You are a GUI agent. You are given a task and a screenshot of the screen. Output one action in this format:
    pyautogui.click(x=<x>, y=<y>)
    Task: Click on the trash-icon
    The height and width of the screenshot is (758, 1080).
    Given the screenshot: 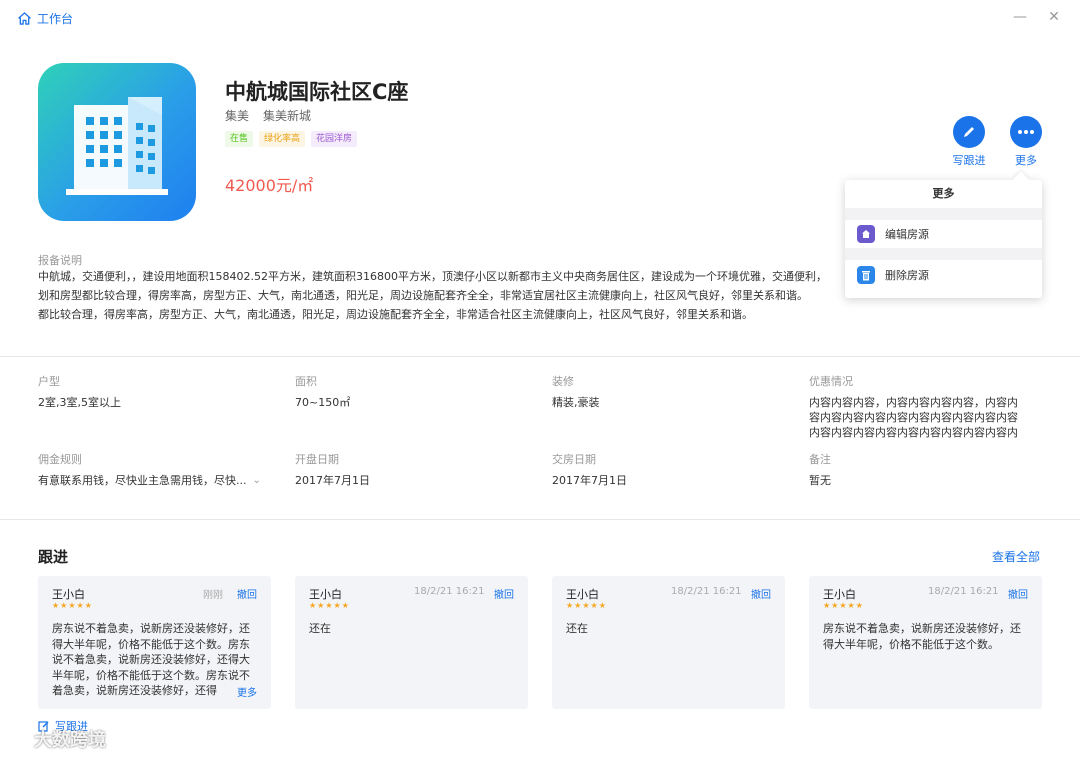 What is the action you would take?
    pyautogui.click(x=866, y=275)
    